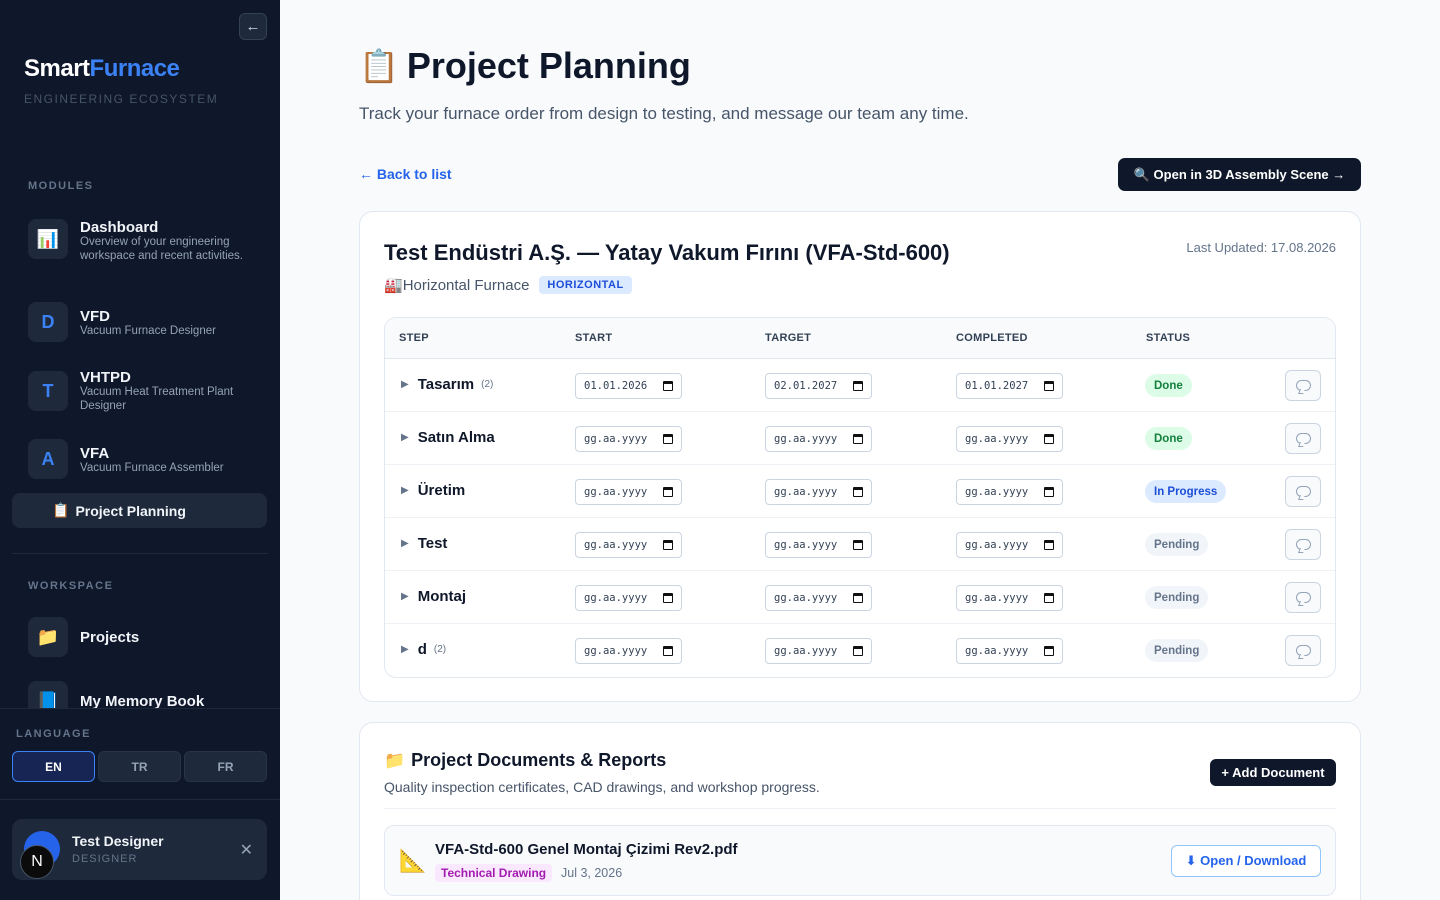 The width and height of the screenshot is (1440, 900). I want to click on lang-en-button: EN, so click(53, 766).